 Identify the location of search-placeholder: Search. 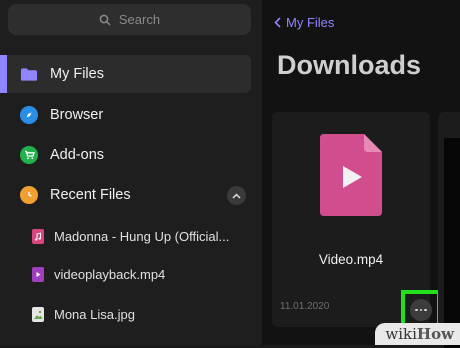
(139, 19).